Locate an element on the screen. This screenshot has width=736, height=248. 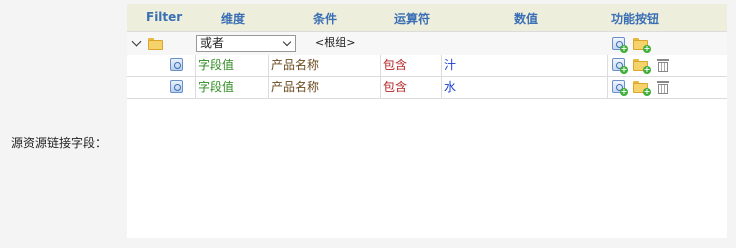
value-cell: 水 is located at coordinates (524, 87).